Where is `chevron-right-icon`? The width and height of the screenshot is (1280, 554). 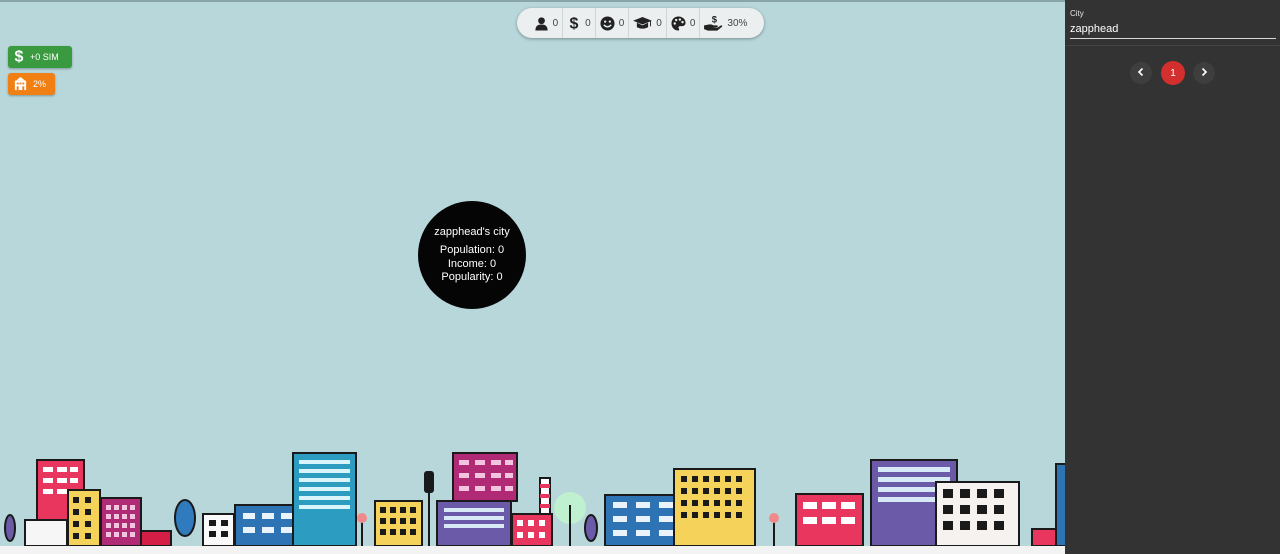
chevron-right-icon is located at coordinates (1204, 73).